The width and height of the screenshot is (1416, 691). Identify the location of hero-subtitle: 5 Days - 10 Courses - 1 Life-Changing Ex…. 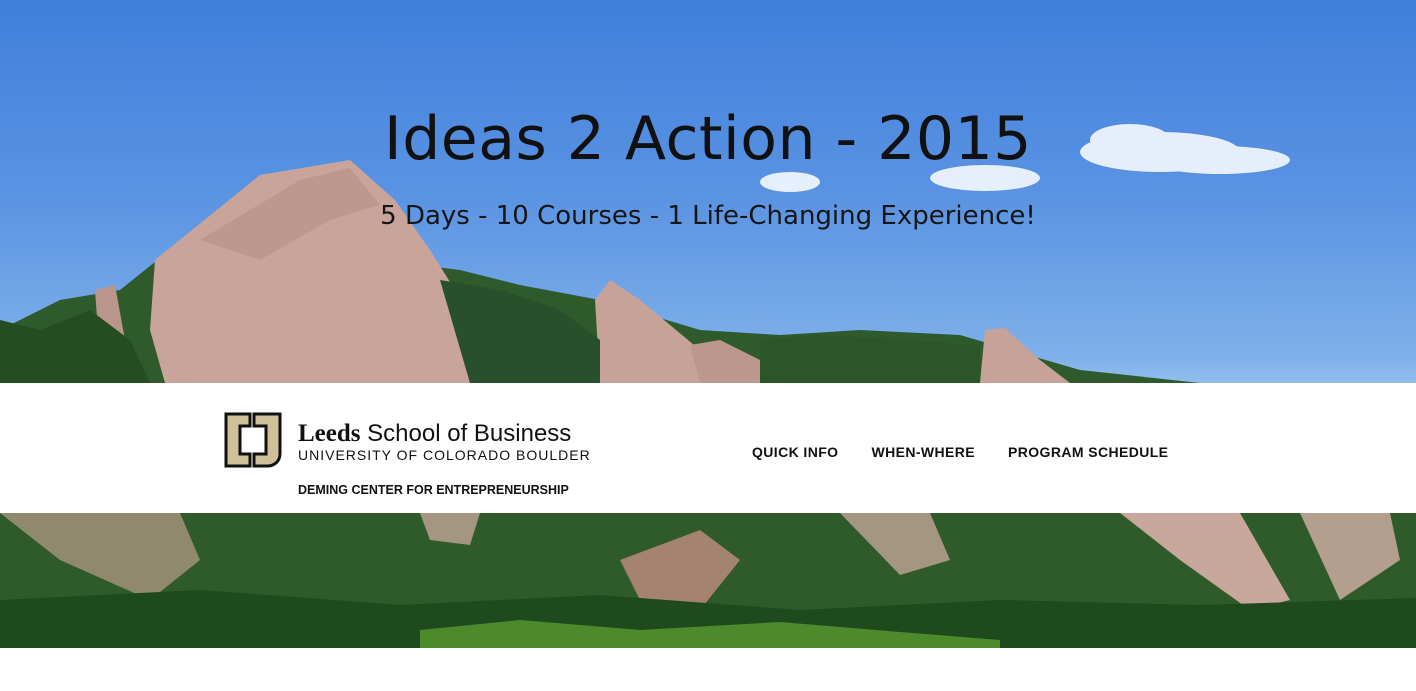
(708, 216).